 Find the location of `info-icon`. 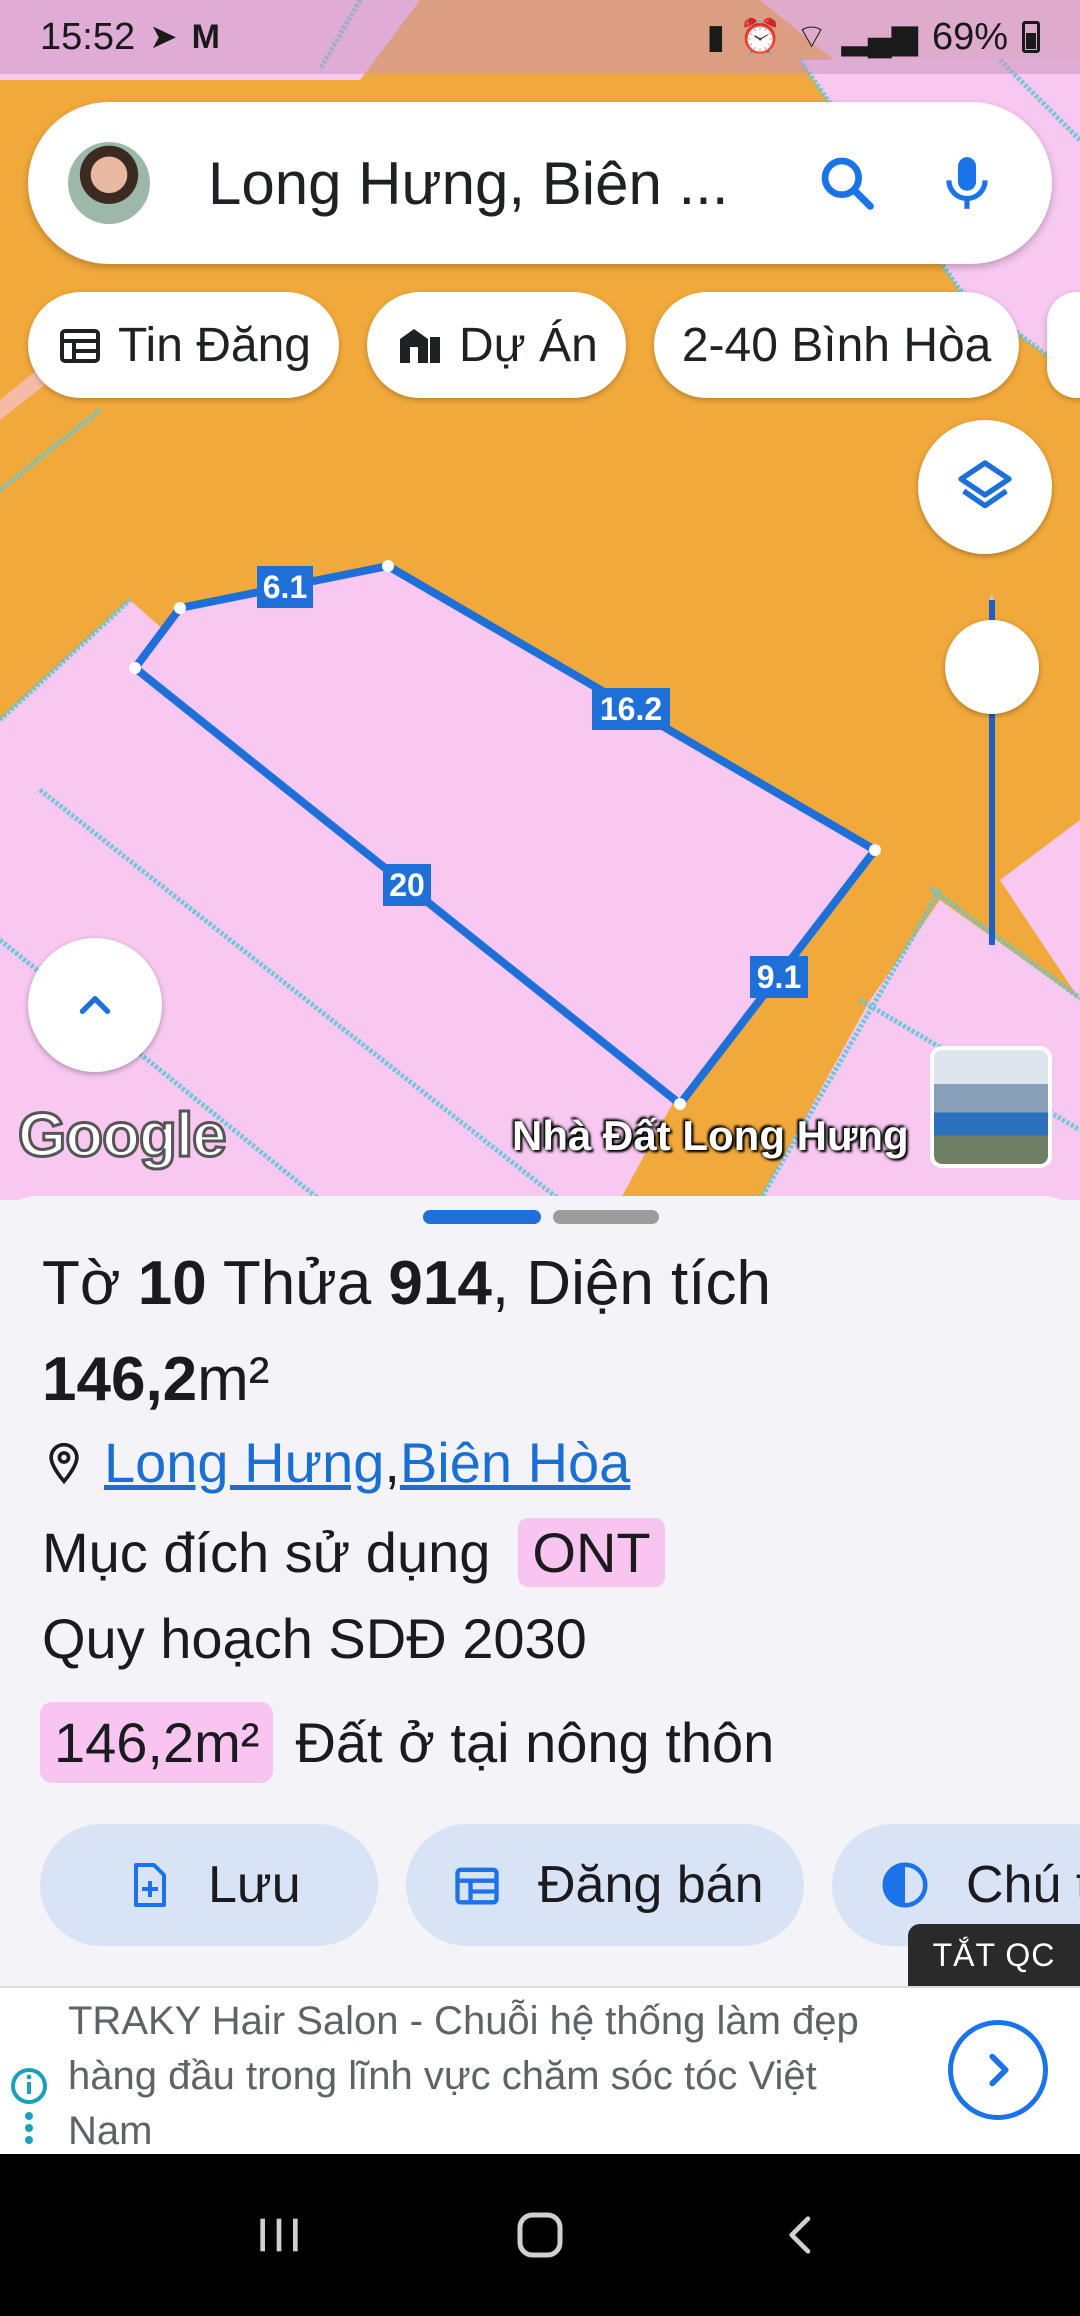

info-icon is located at coordinates (29, 2106).